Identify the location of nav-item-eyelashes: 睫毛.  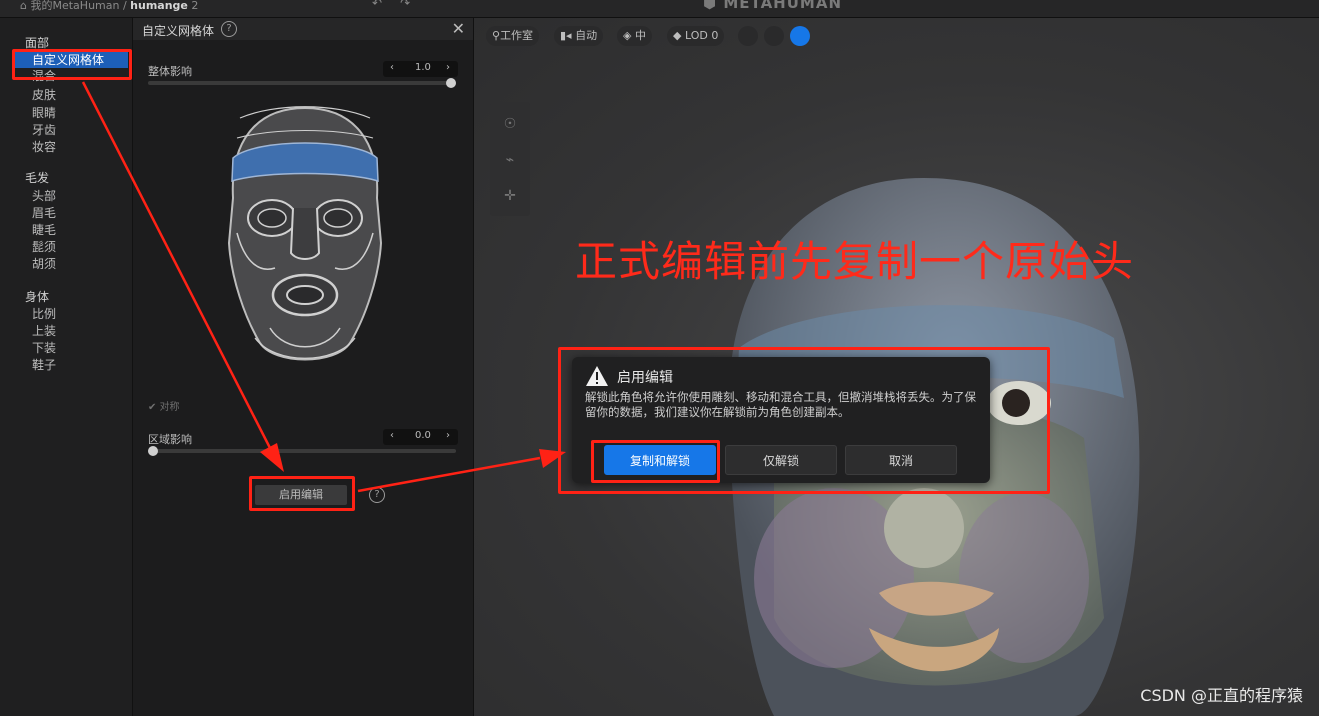
(44, 230).